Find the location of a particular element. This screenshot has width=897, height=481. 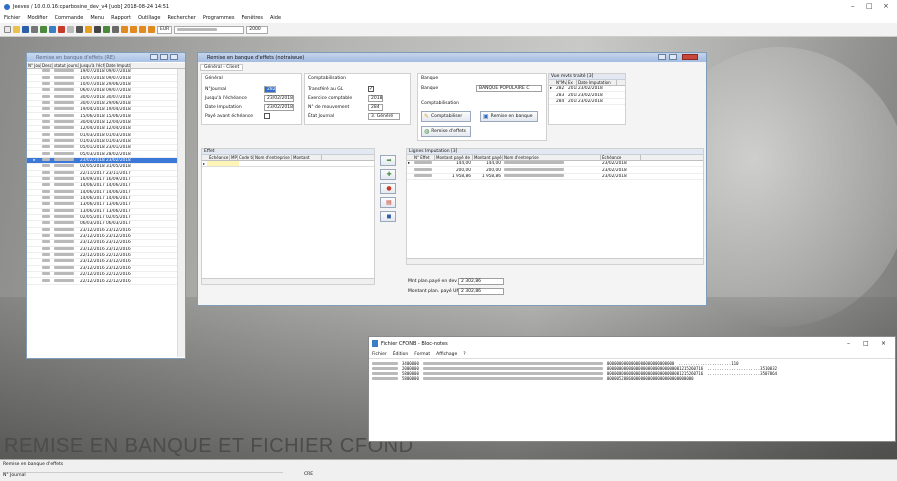

imputation-input: 23/02/2018 is located at coordinates (279, 107).